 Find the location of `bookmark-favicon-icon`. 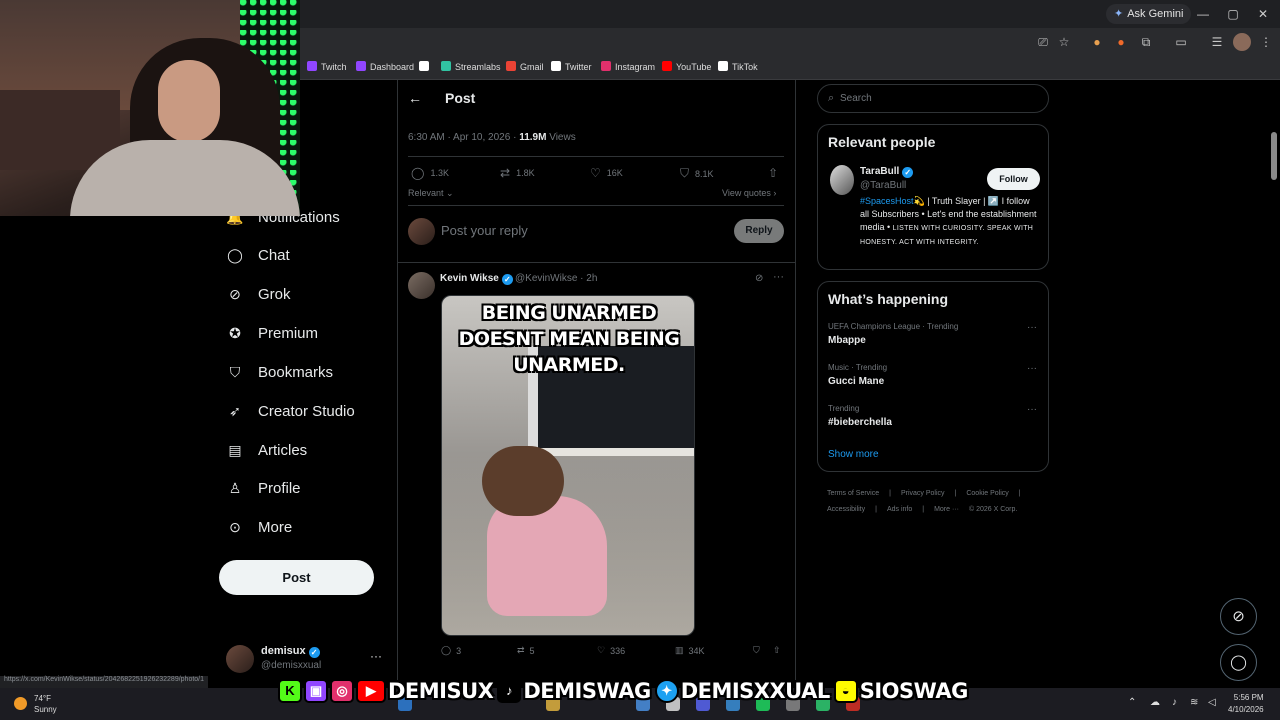

bookmark-favicon-icon is located at coordinates (312, 66).